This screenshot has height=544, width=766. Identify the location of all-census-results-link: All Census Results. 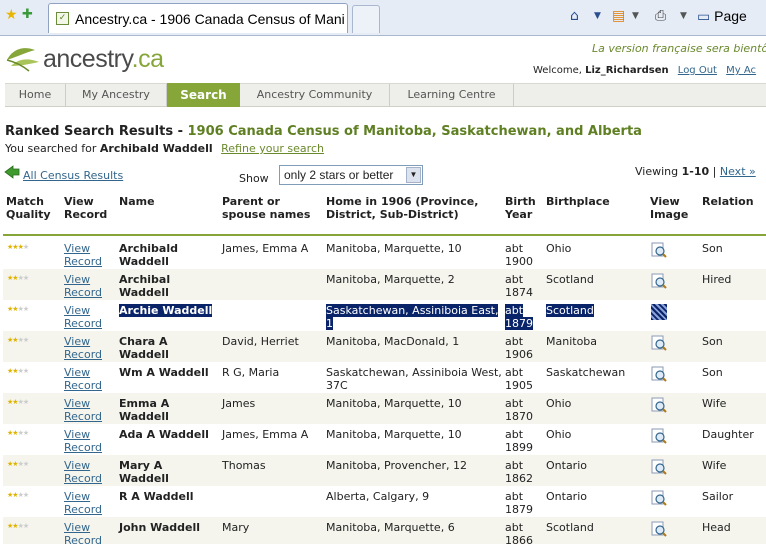
(73, 175).